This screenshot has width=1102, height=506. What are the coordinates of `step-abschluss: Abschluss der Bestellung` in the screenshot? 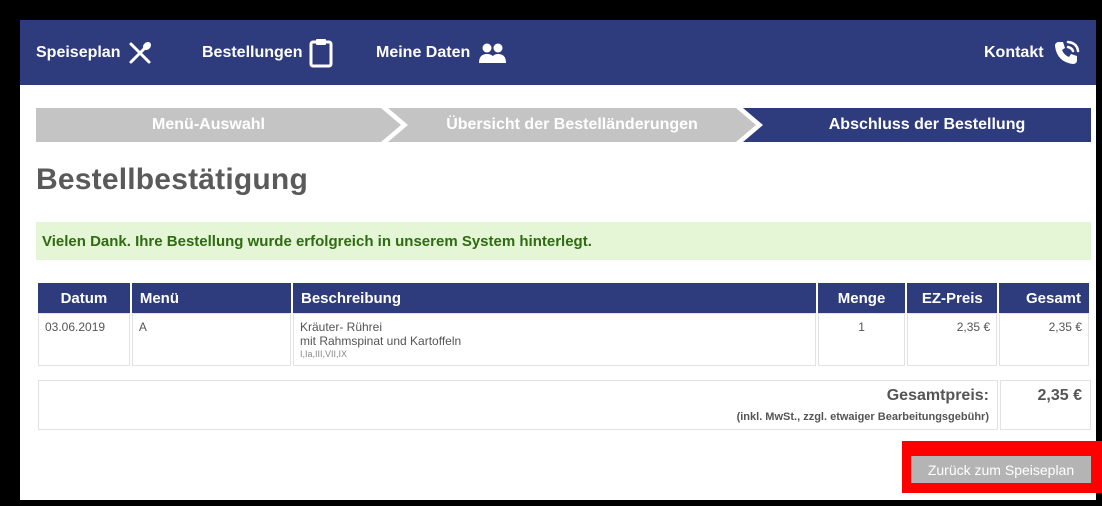 It's located at (927, 125).